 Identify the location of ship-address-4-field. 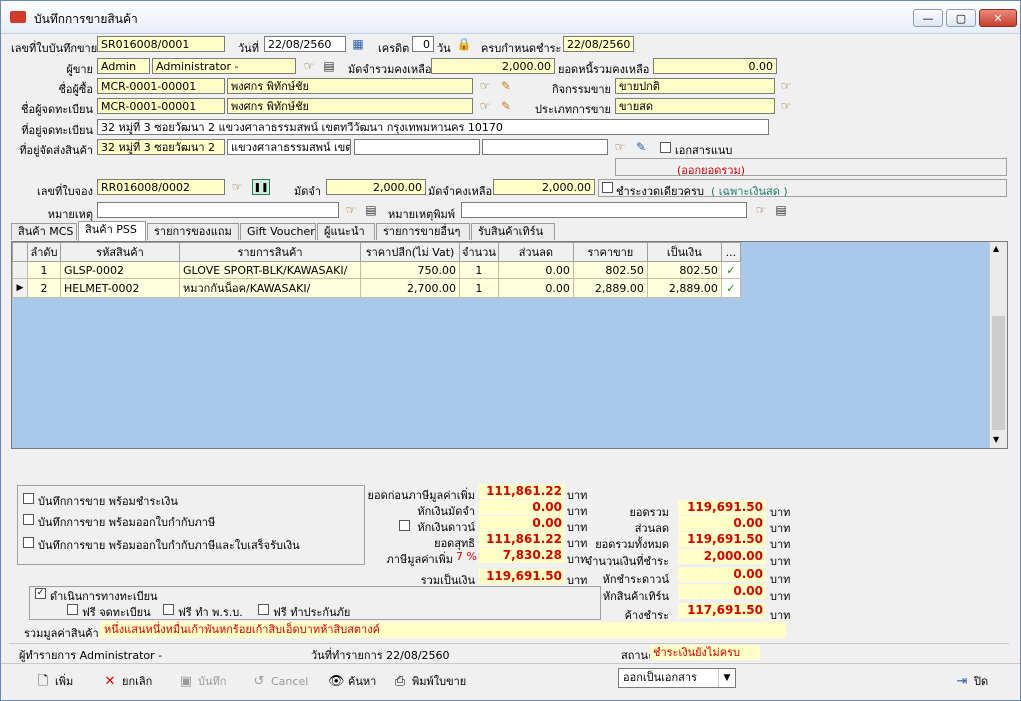
(545, 147).